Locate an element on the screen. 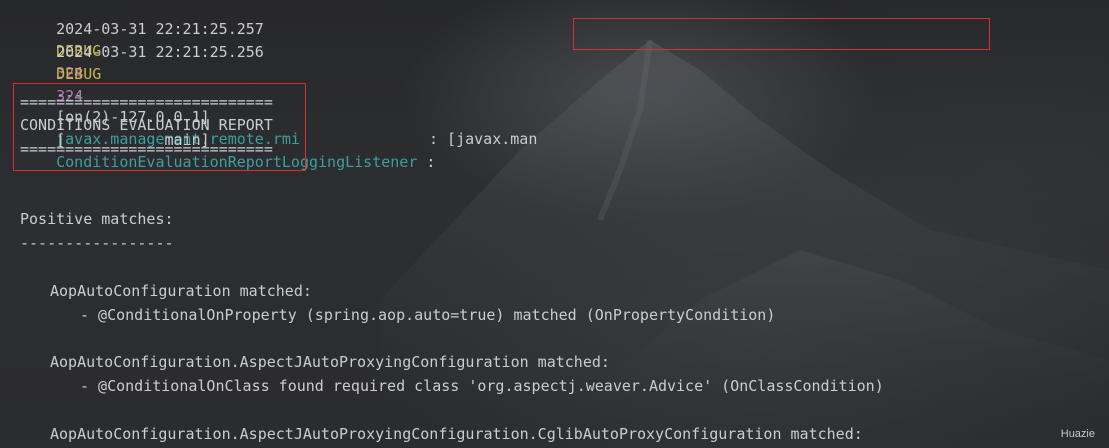 This screenshot has width=1109, height=448. log-message: : is located at coordinates (426, 162).